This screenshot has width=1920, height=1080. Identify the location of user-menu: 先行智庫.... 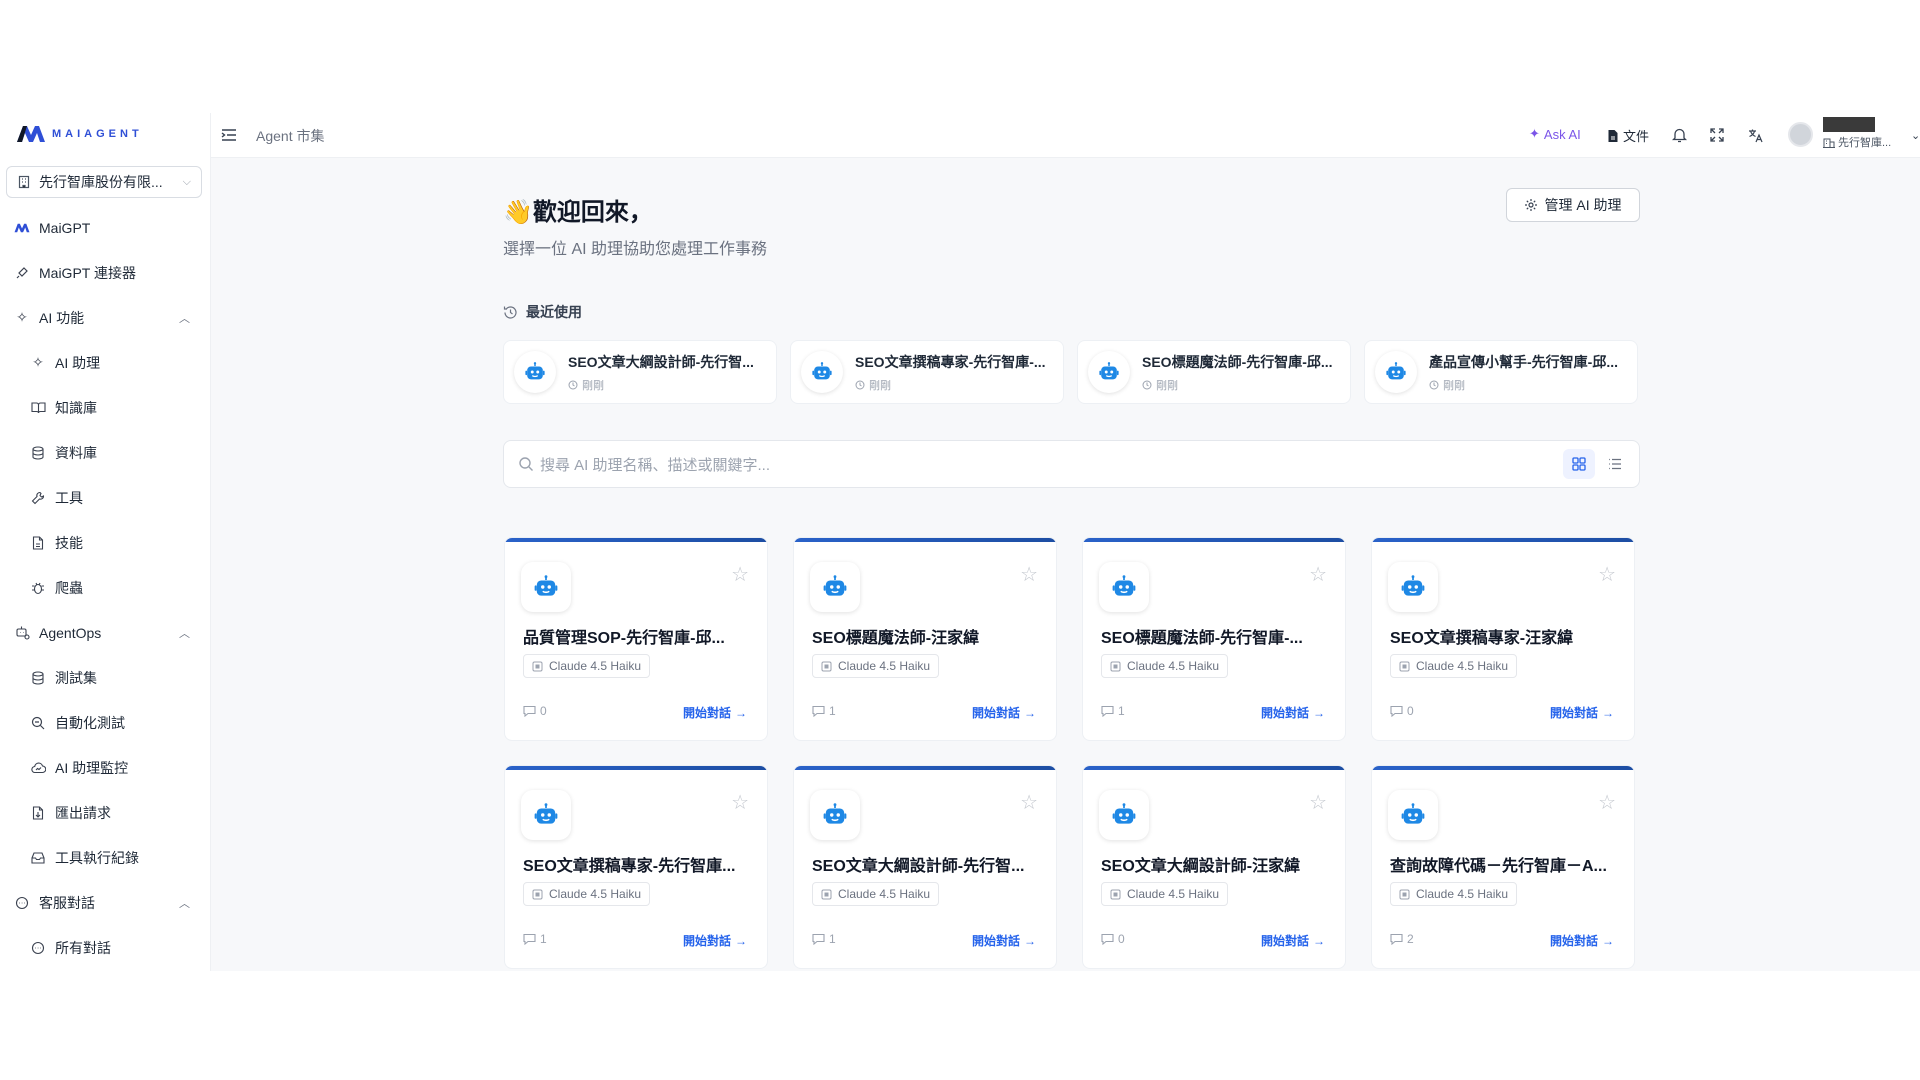
(1858, 133).